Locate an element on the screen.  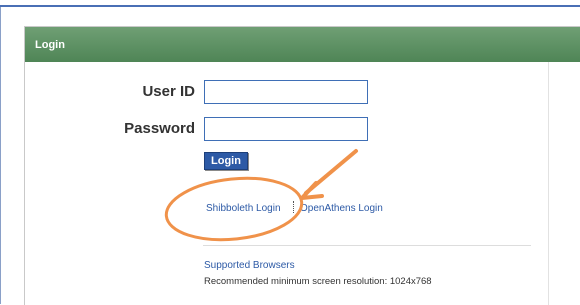
annotation-overlay is located at coordinates (261, 195).